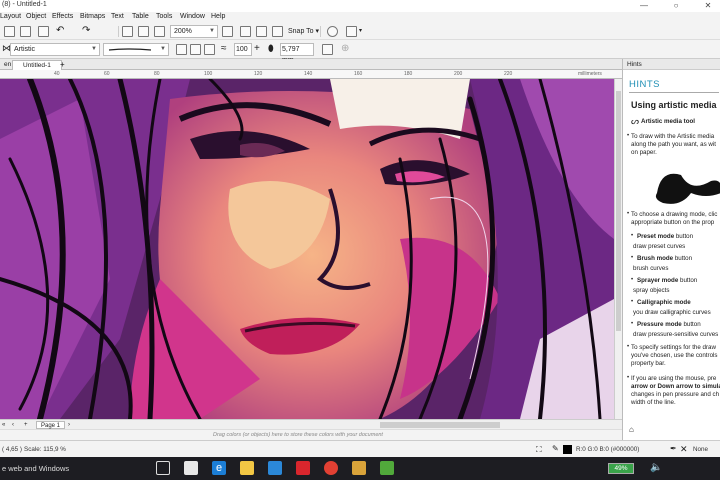  I want to click on menu-layout: Layout, so click(10, 16).